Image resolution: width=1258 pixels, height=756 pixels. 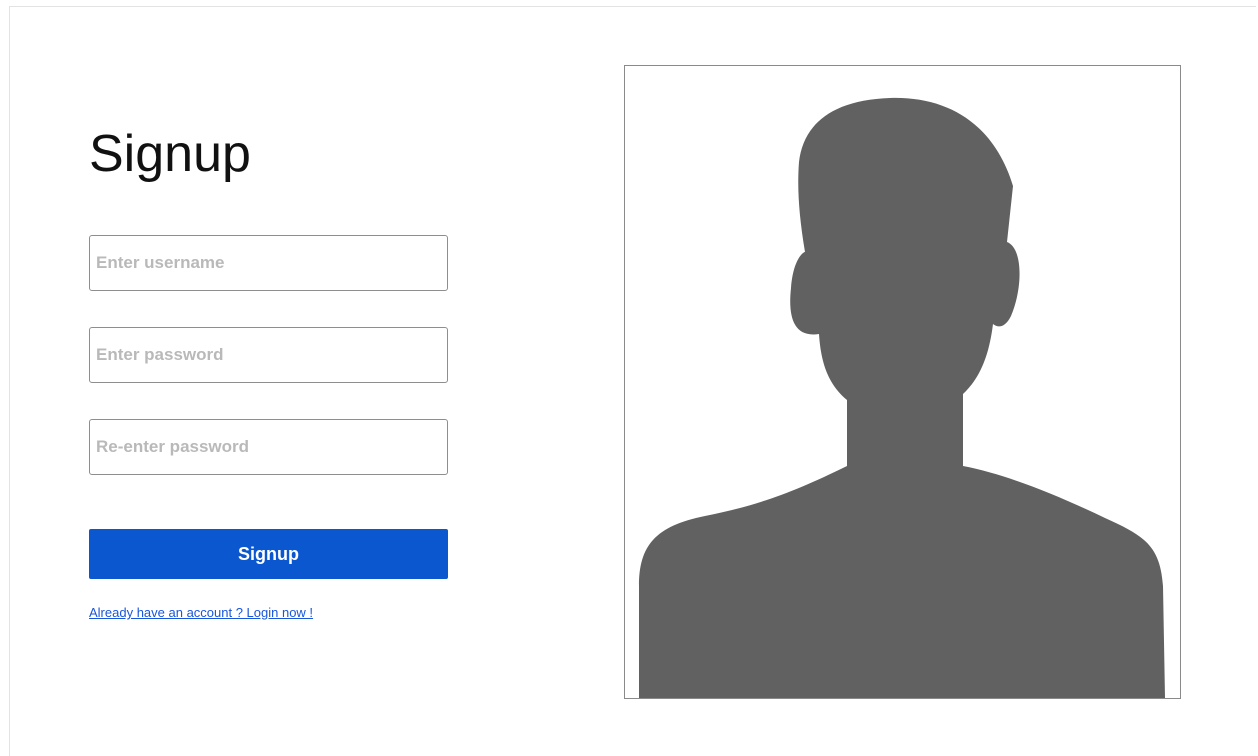 What do you see at coordinates (268, 355) in the screenshot?
I see `password-input` at bounding box center [268, 355].